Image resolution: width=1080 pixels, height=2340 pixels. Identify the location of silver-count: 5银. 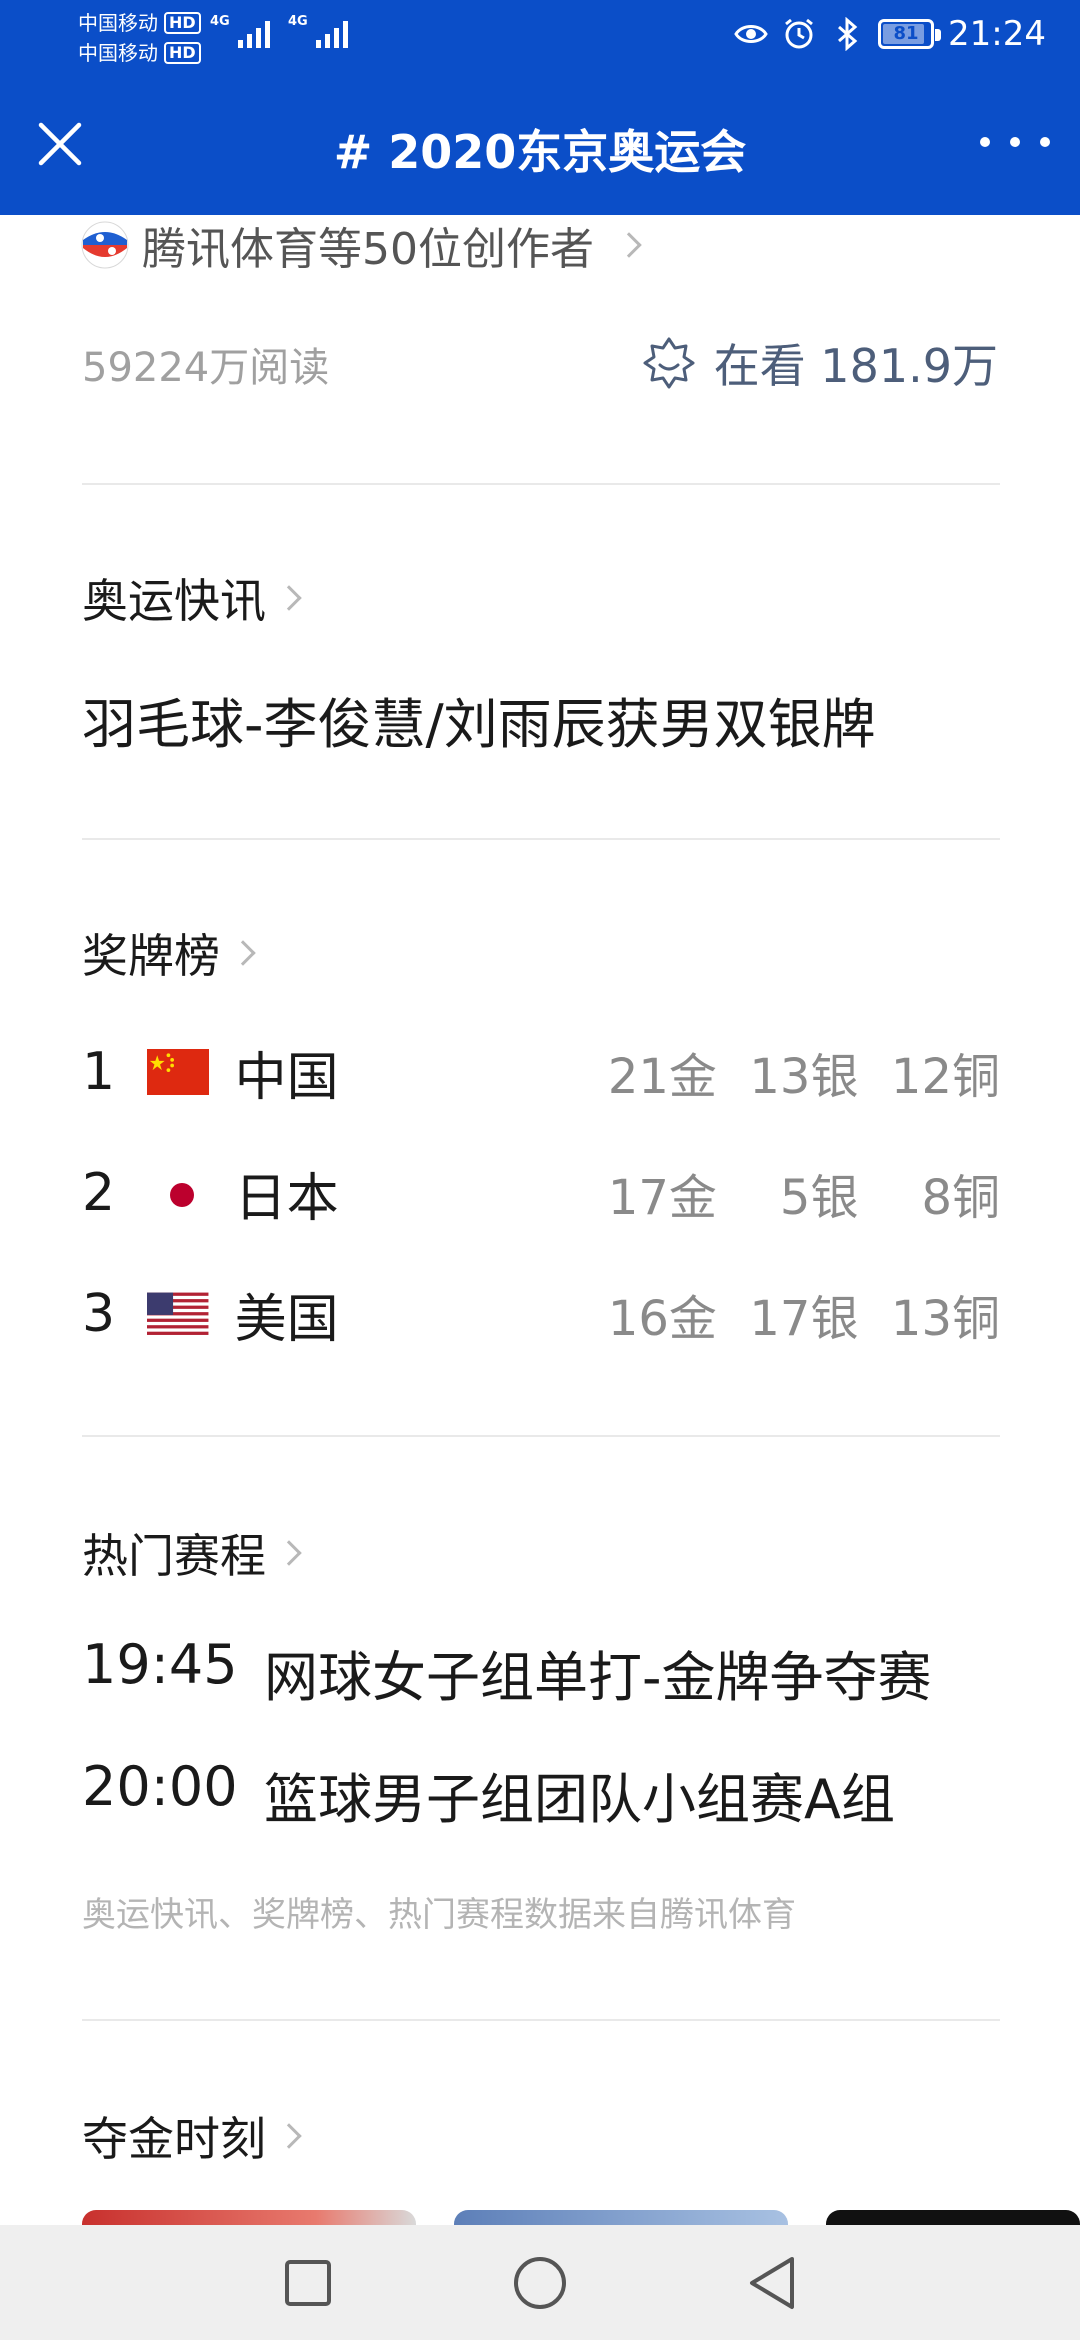
(819, 1198).